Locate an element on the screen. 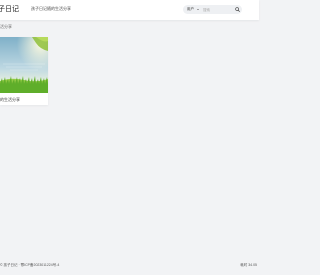  footer-timing: 耗时 34.05 is located at coordinates (248, 265).